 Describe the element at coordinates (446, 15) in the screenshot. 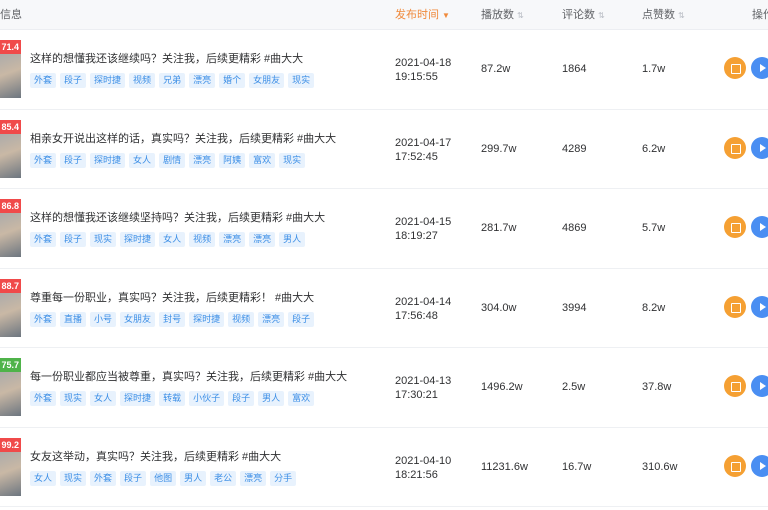

I see `sort-desc-icon: ▼` at that location.